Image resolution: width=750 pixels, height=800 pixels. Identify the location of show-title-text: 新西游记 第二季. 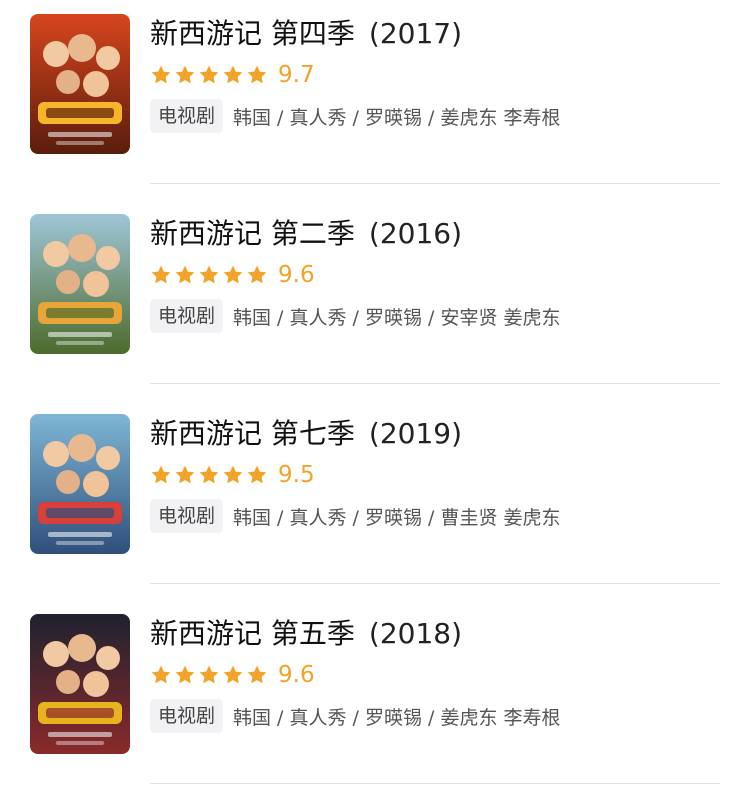
(252, 233).